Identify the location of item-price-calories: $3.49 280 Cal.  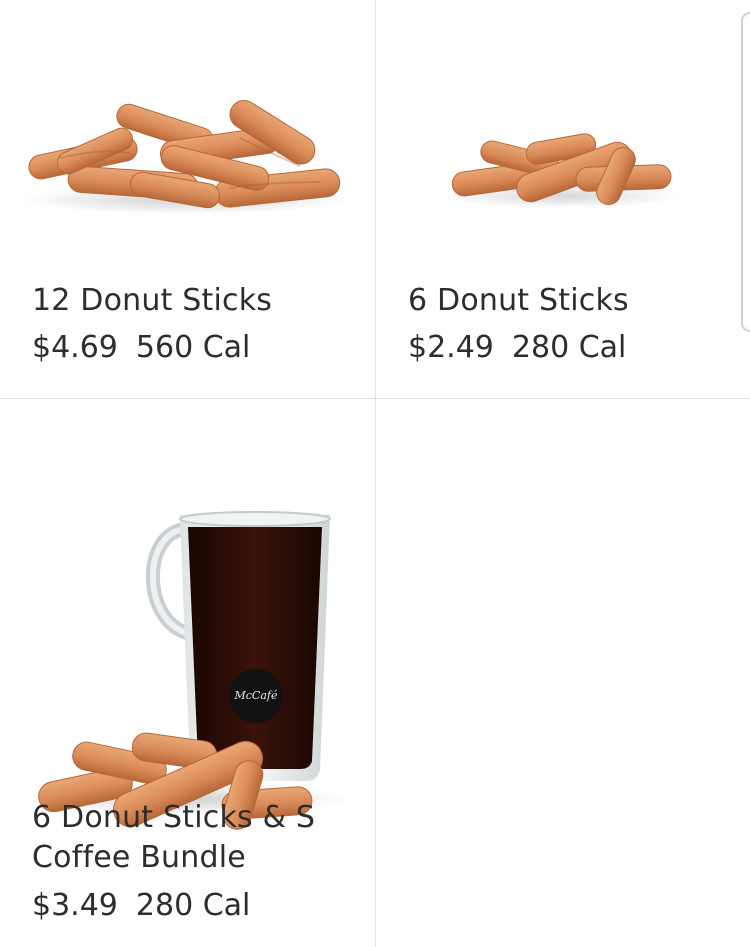
(141, 906).